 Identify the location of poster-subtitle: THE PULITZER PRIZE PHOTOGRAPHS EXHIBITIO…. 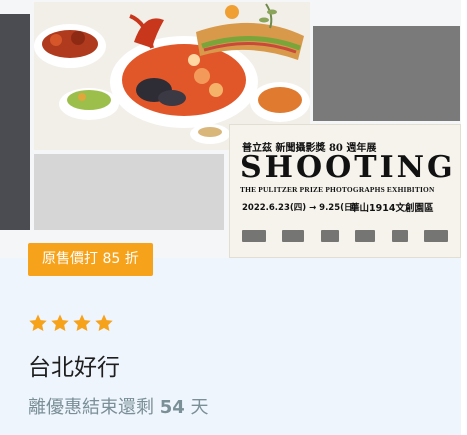
(337, 189).